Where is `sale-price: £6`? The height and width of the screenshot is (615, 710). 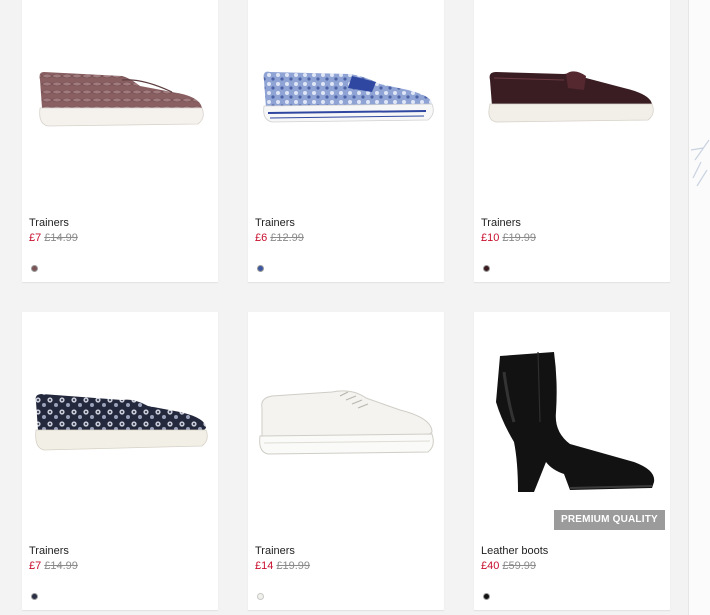 sale-price: £6 is located at coordinates (261, 238).